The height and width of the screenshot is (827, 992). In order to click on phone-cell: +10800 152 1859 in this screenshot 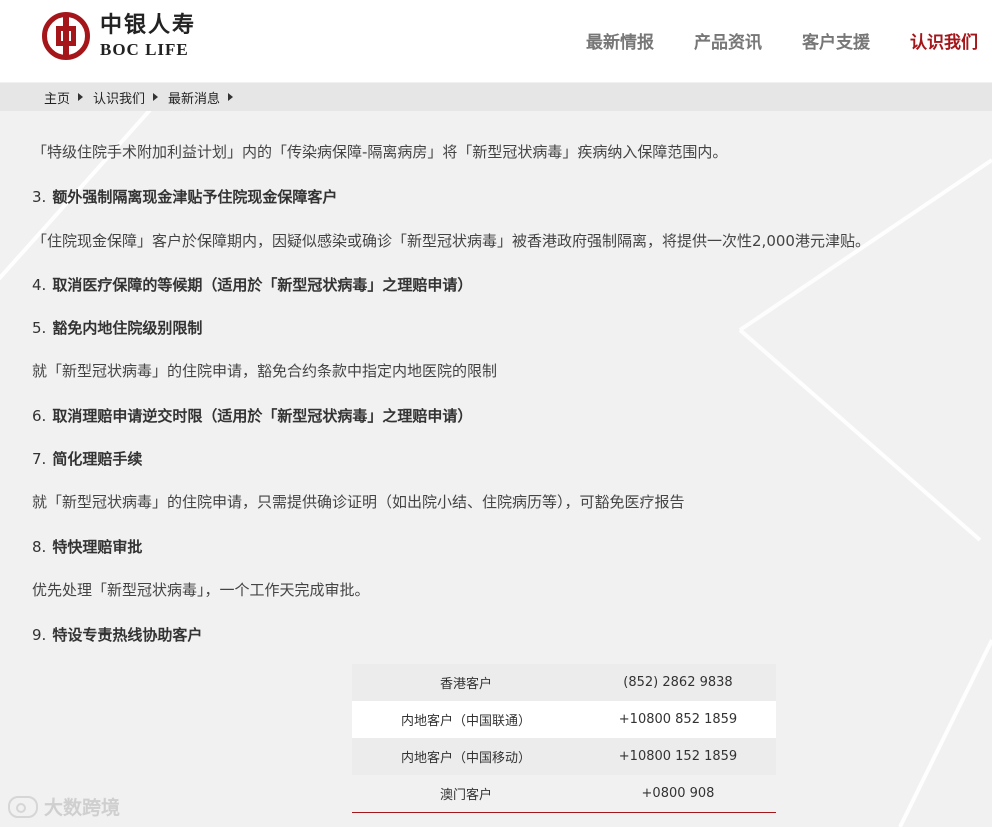, I will do `click(678, 756)`.